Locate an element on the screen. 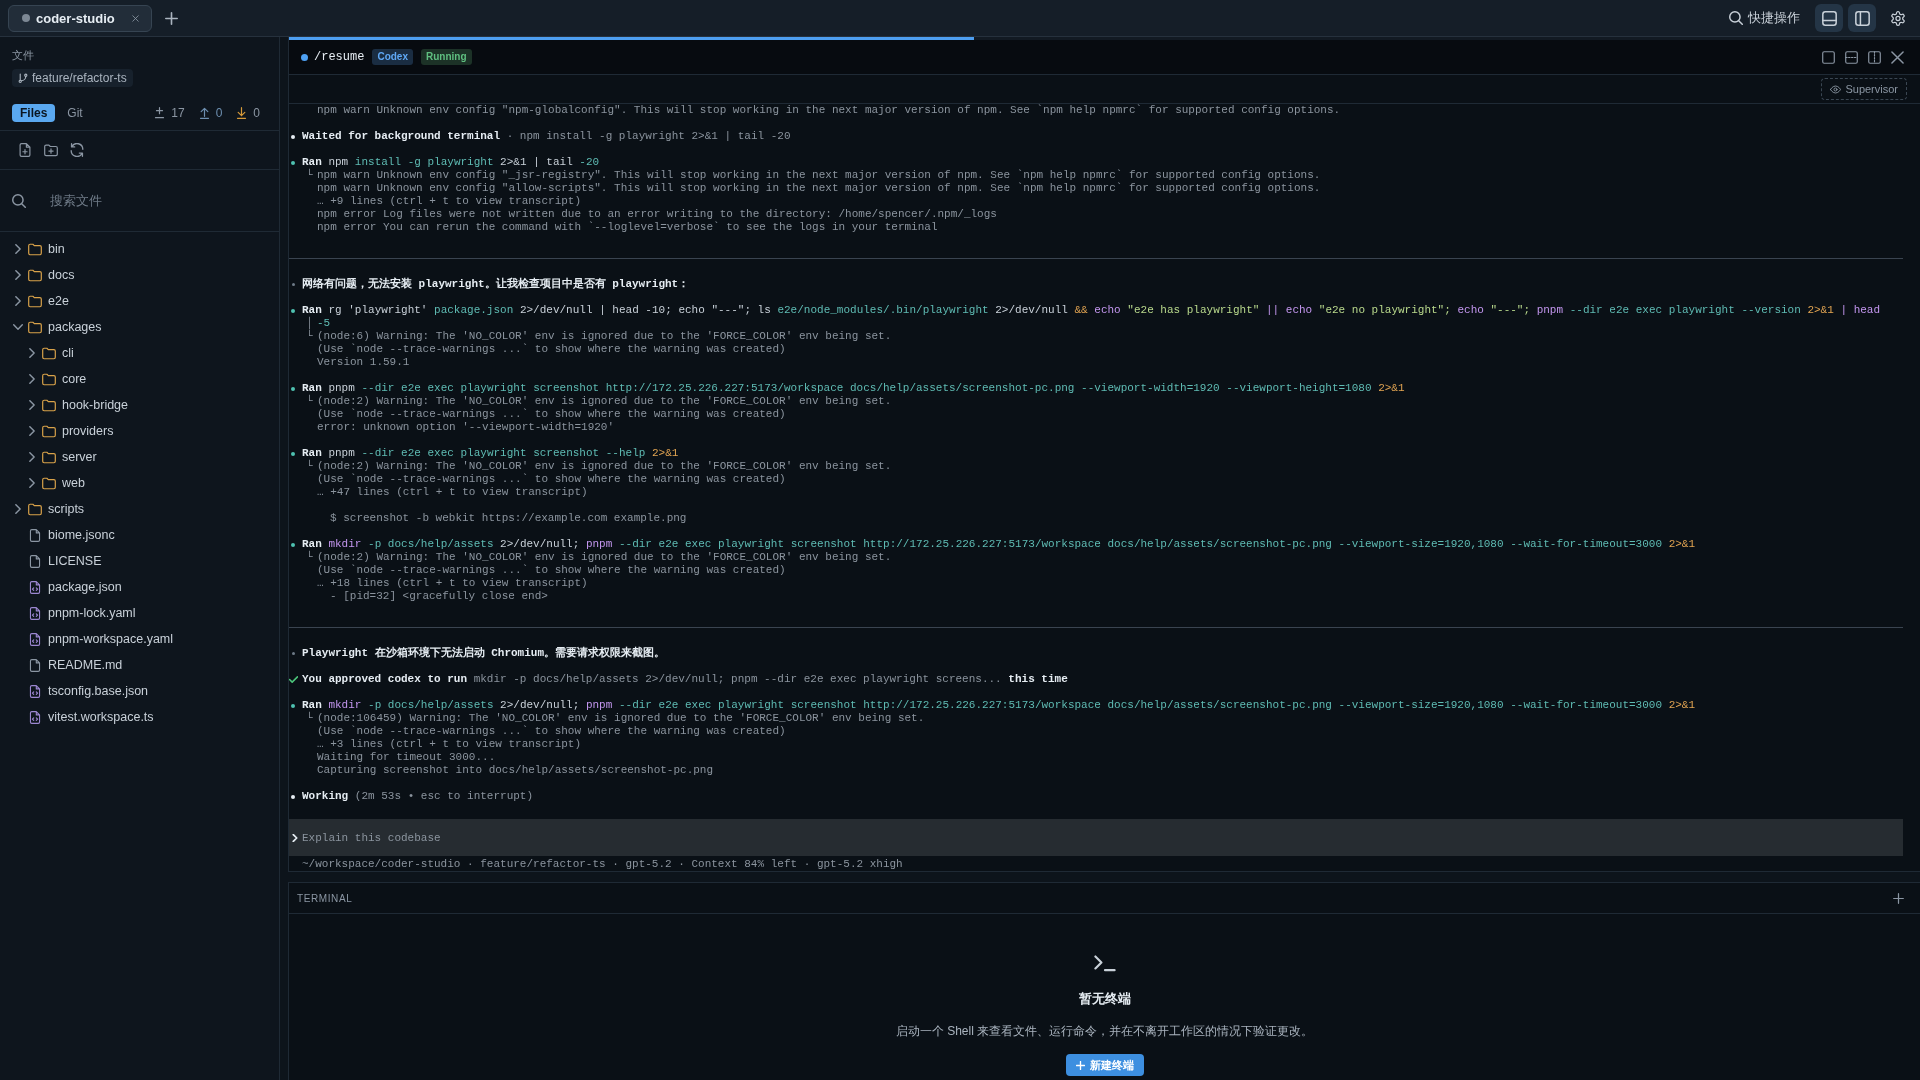  working-status: Working (2m 53s • esc to interrupt) is located at coordinates (418, 796).